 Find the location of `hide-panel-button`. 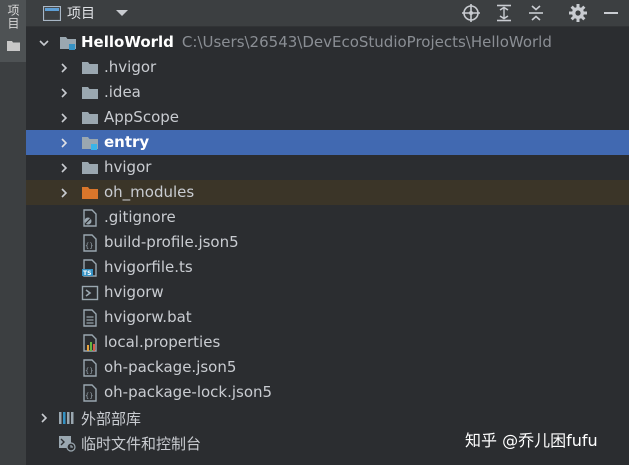

hide-panel-button is located at coordinates (611, 13).